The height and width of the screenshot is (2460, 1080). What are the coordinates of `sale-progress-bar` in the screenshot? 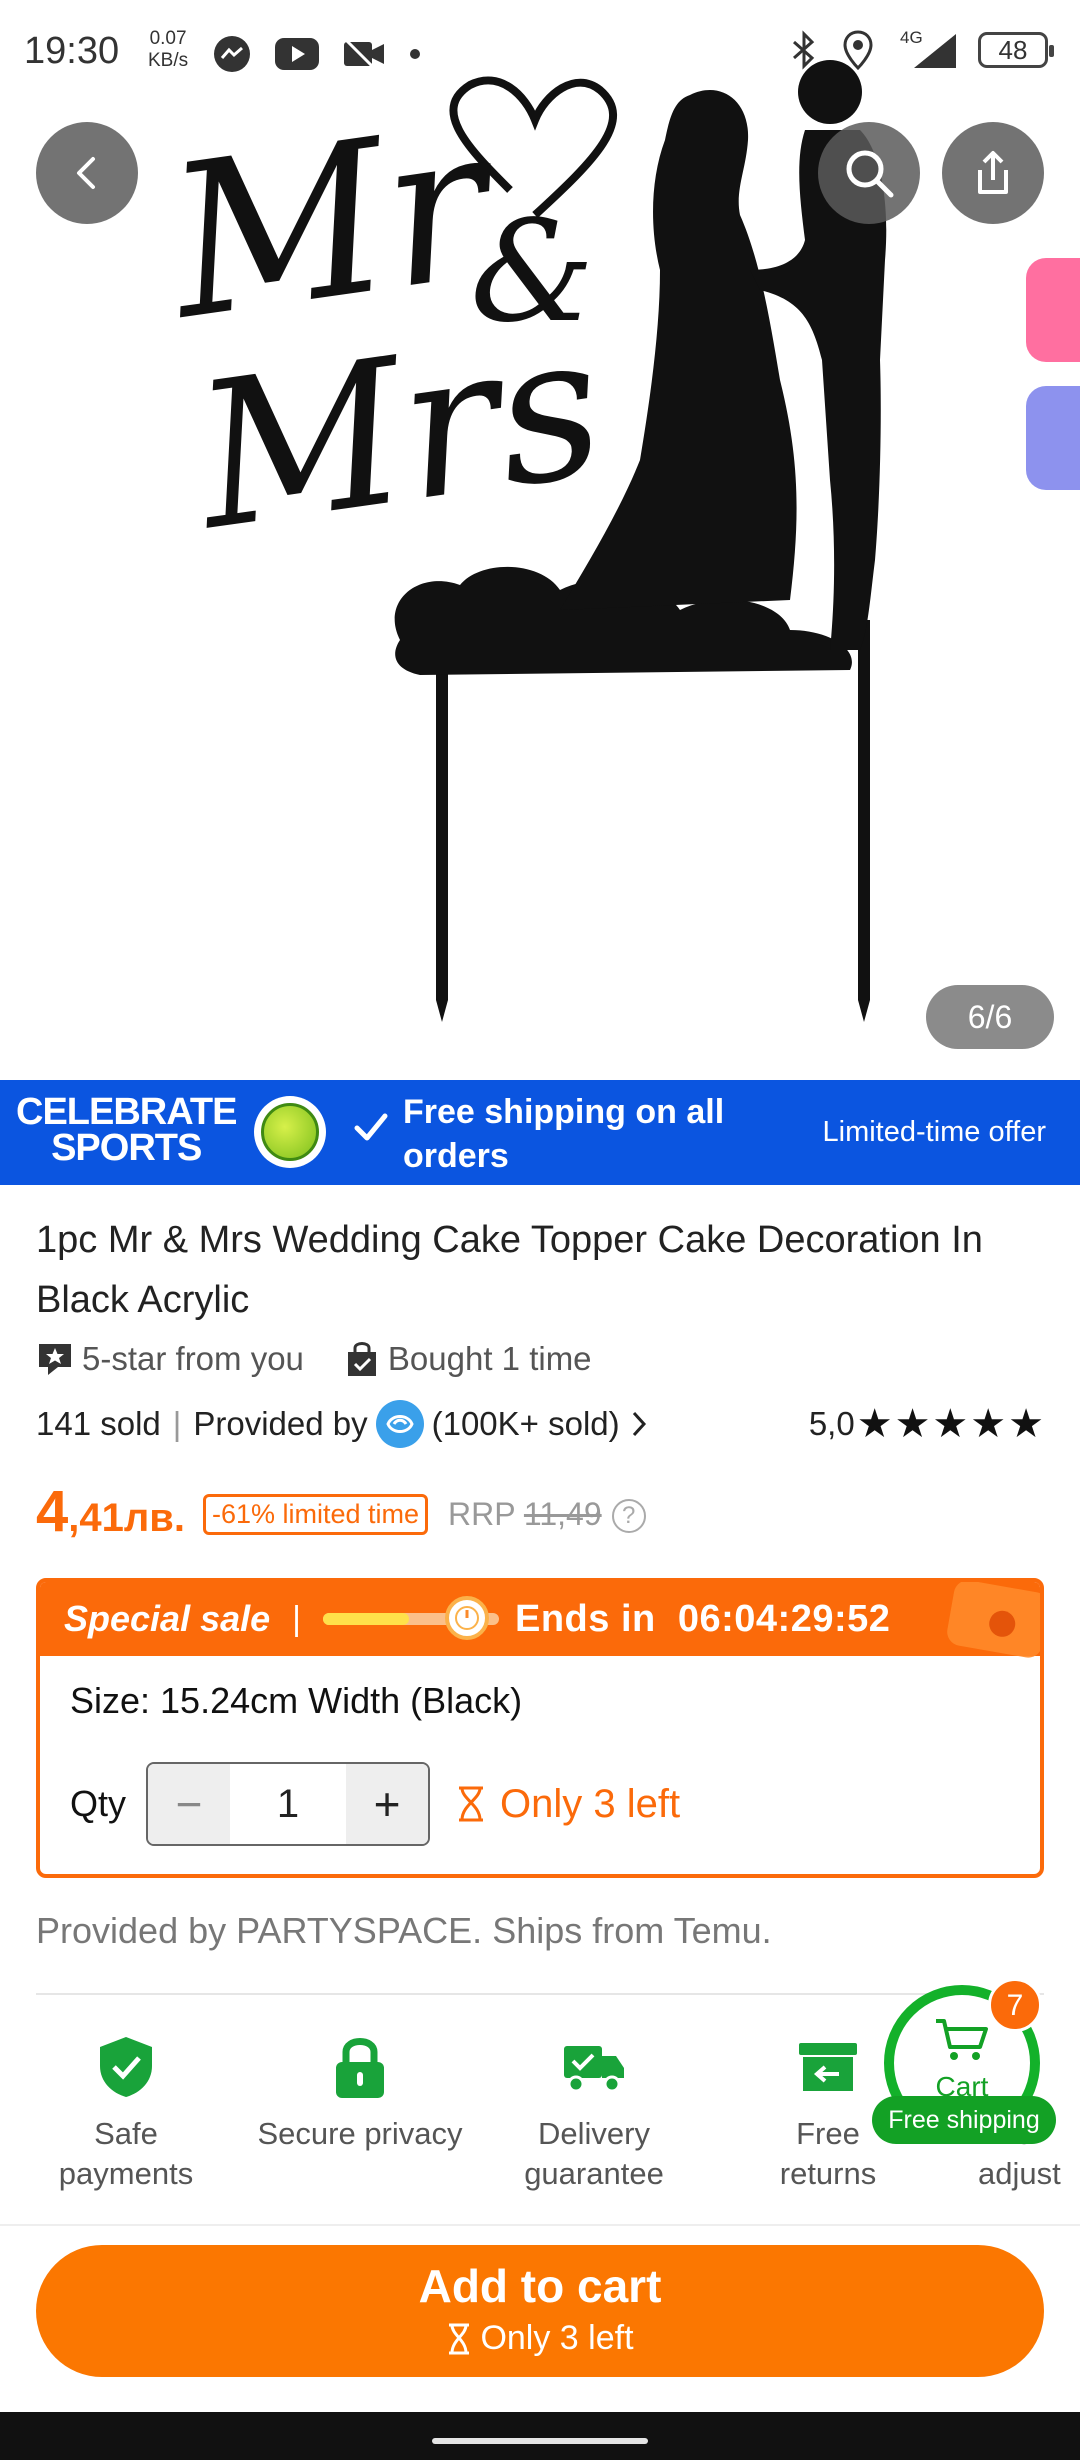 It's located at (410, 1618).